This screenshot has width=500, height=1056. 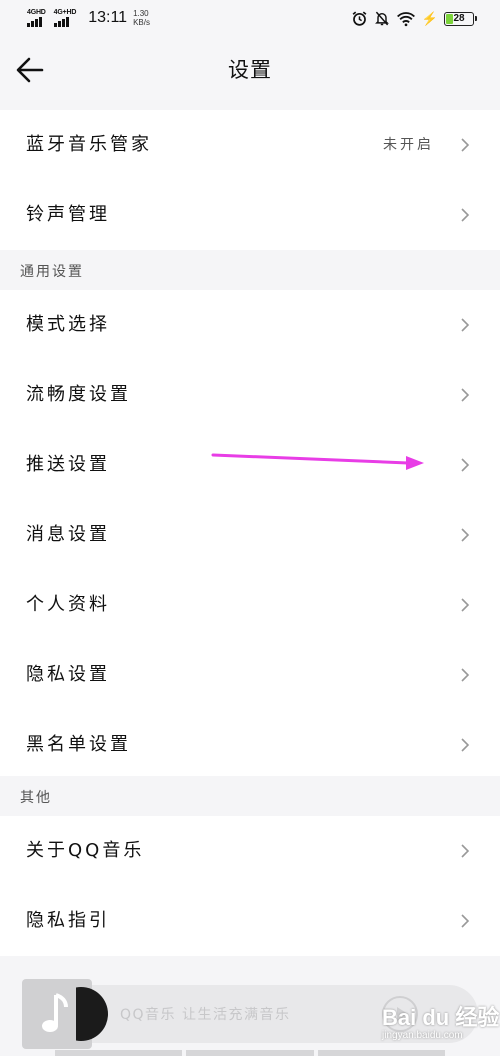 I want to click on vinyl-disc-icon, so click(x=98, y=1014).